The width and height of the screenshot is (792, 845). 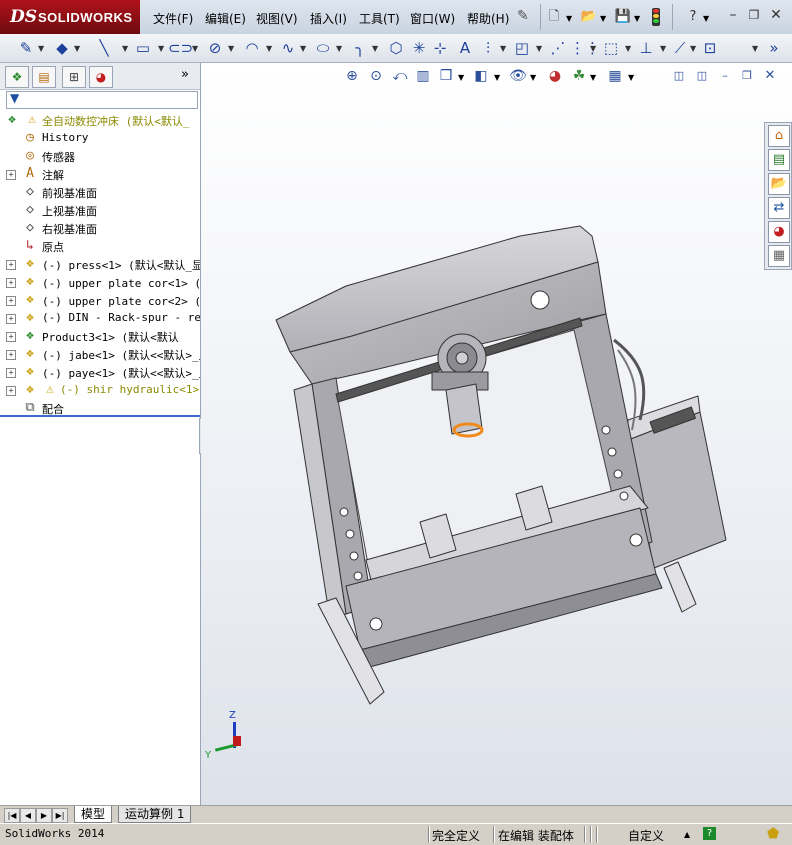 What do you see at coordinates (180, 48) in the screenshot?
I see `slot-icon: ⊂⊃` at bounding box center [180, 48].